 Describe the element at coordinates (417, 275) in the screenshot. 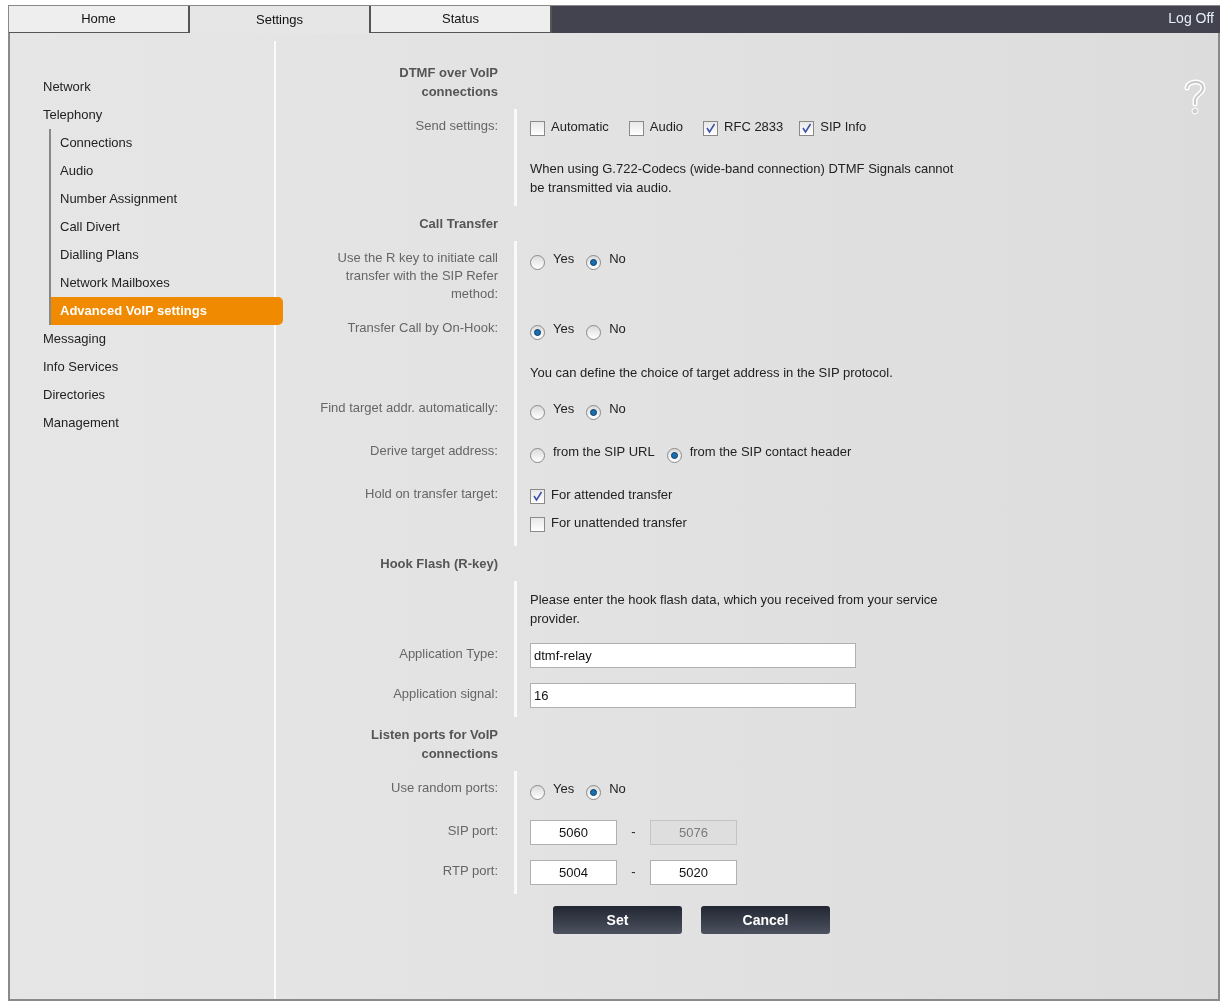

I see `field-label: Use the R key to initiate call transfer with the SIP Refer method:` at that location.